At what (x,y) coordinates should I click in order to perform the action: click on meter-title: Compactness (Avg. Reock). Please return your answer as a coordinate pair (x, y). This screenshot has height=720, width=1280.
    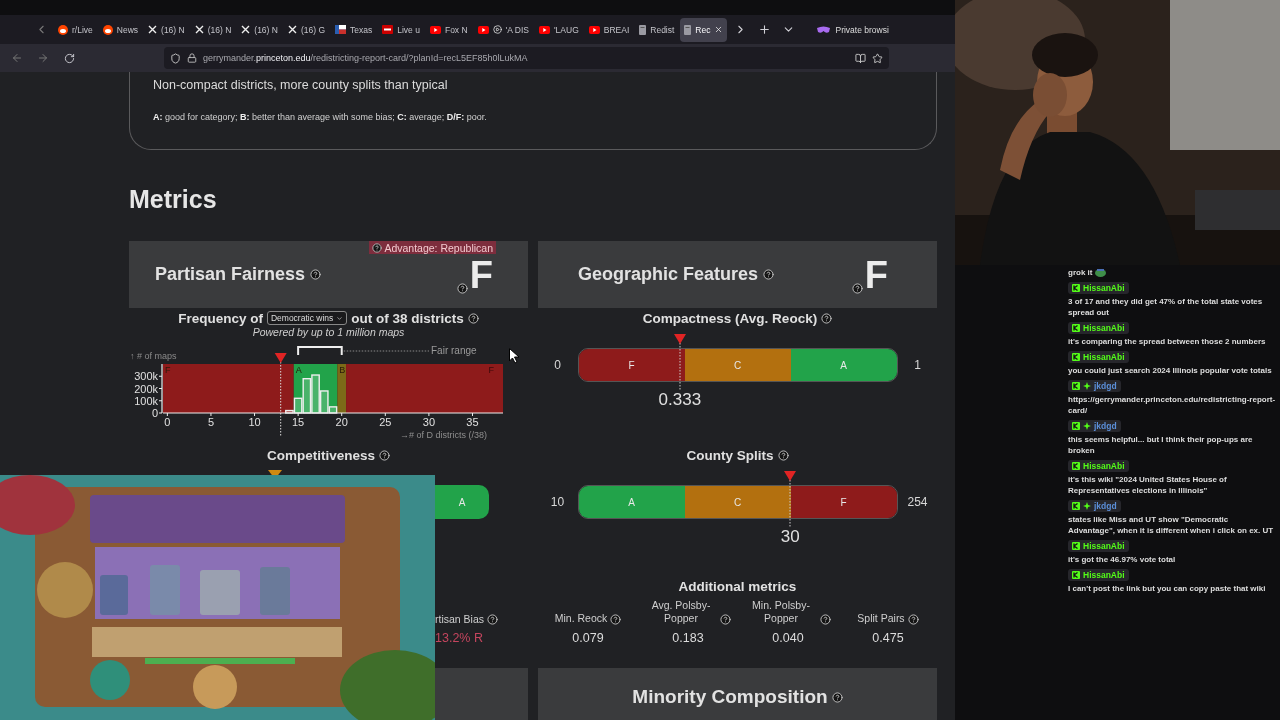
    Looking at the image, I should click on (730, 318).